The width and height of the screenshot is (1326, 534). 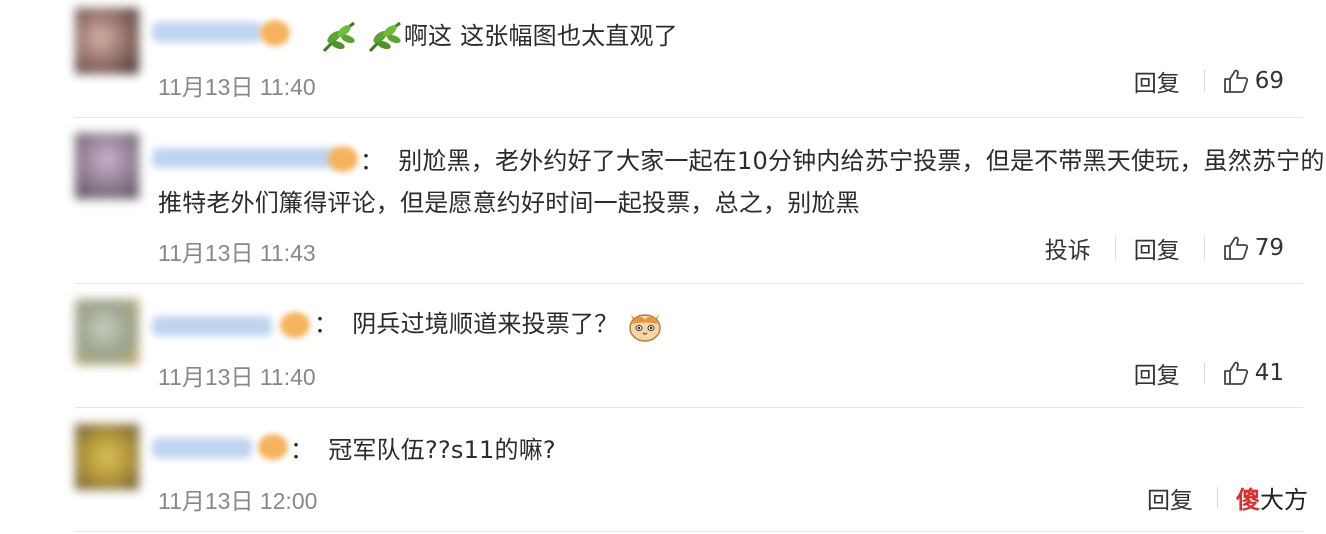 I want to click on comment-text: ： 别尬黑，老外约好了大家一起在10分钟内给苏宁投票，但是不带黑天使玩，虽然苏宁的, so click(x=842, y=161).